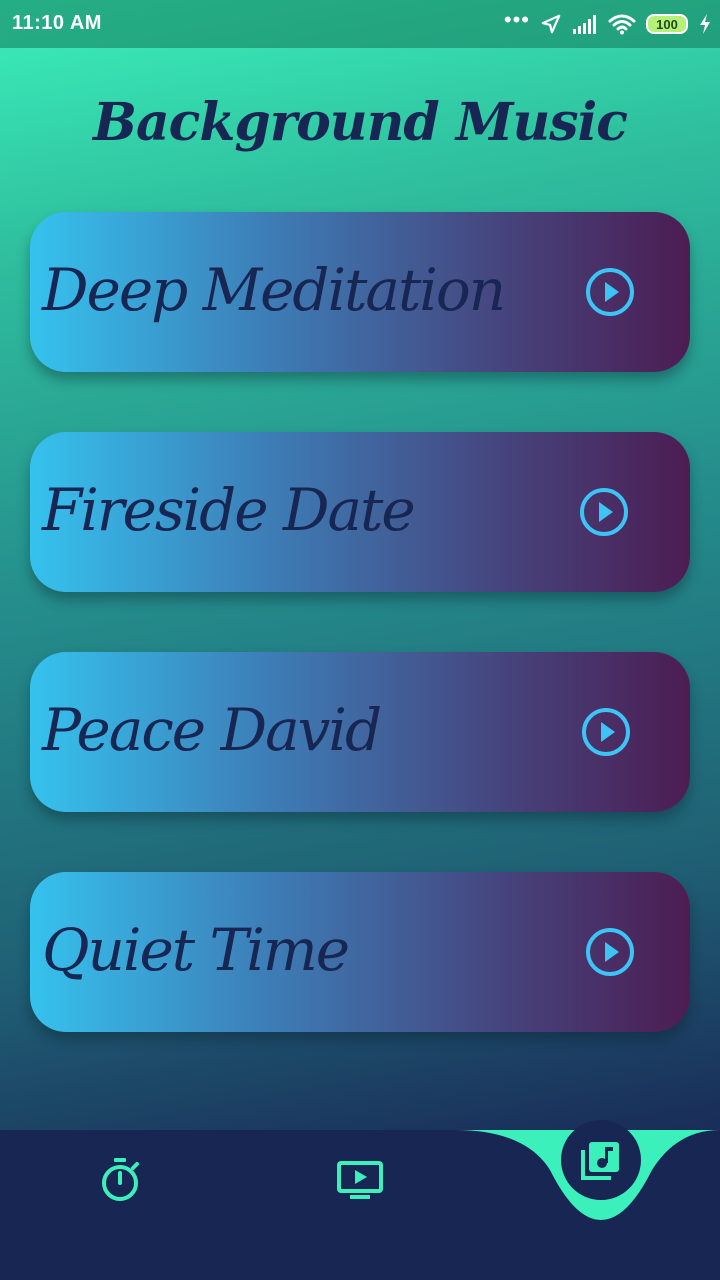 The width and height of the screenshot is (720, 1280). I want to click on track-card-peace-david: Peace David, so click(360, 732).